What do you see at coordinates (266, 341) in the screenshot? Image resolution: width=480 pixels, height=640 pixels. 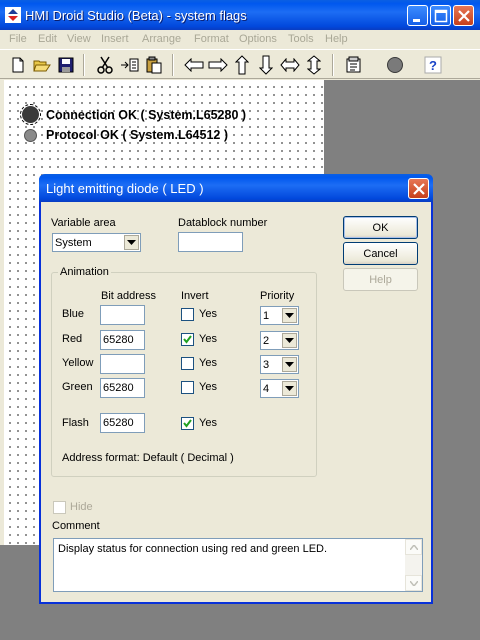 I see `red-priority-value: 2` at bounding box center [266, 341].